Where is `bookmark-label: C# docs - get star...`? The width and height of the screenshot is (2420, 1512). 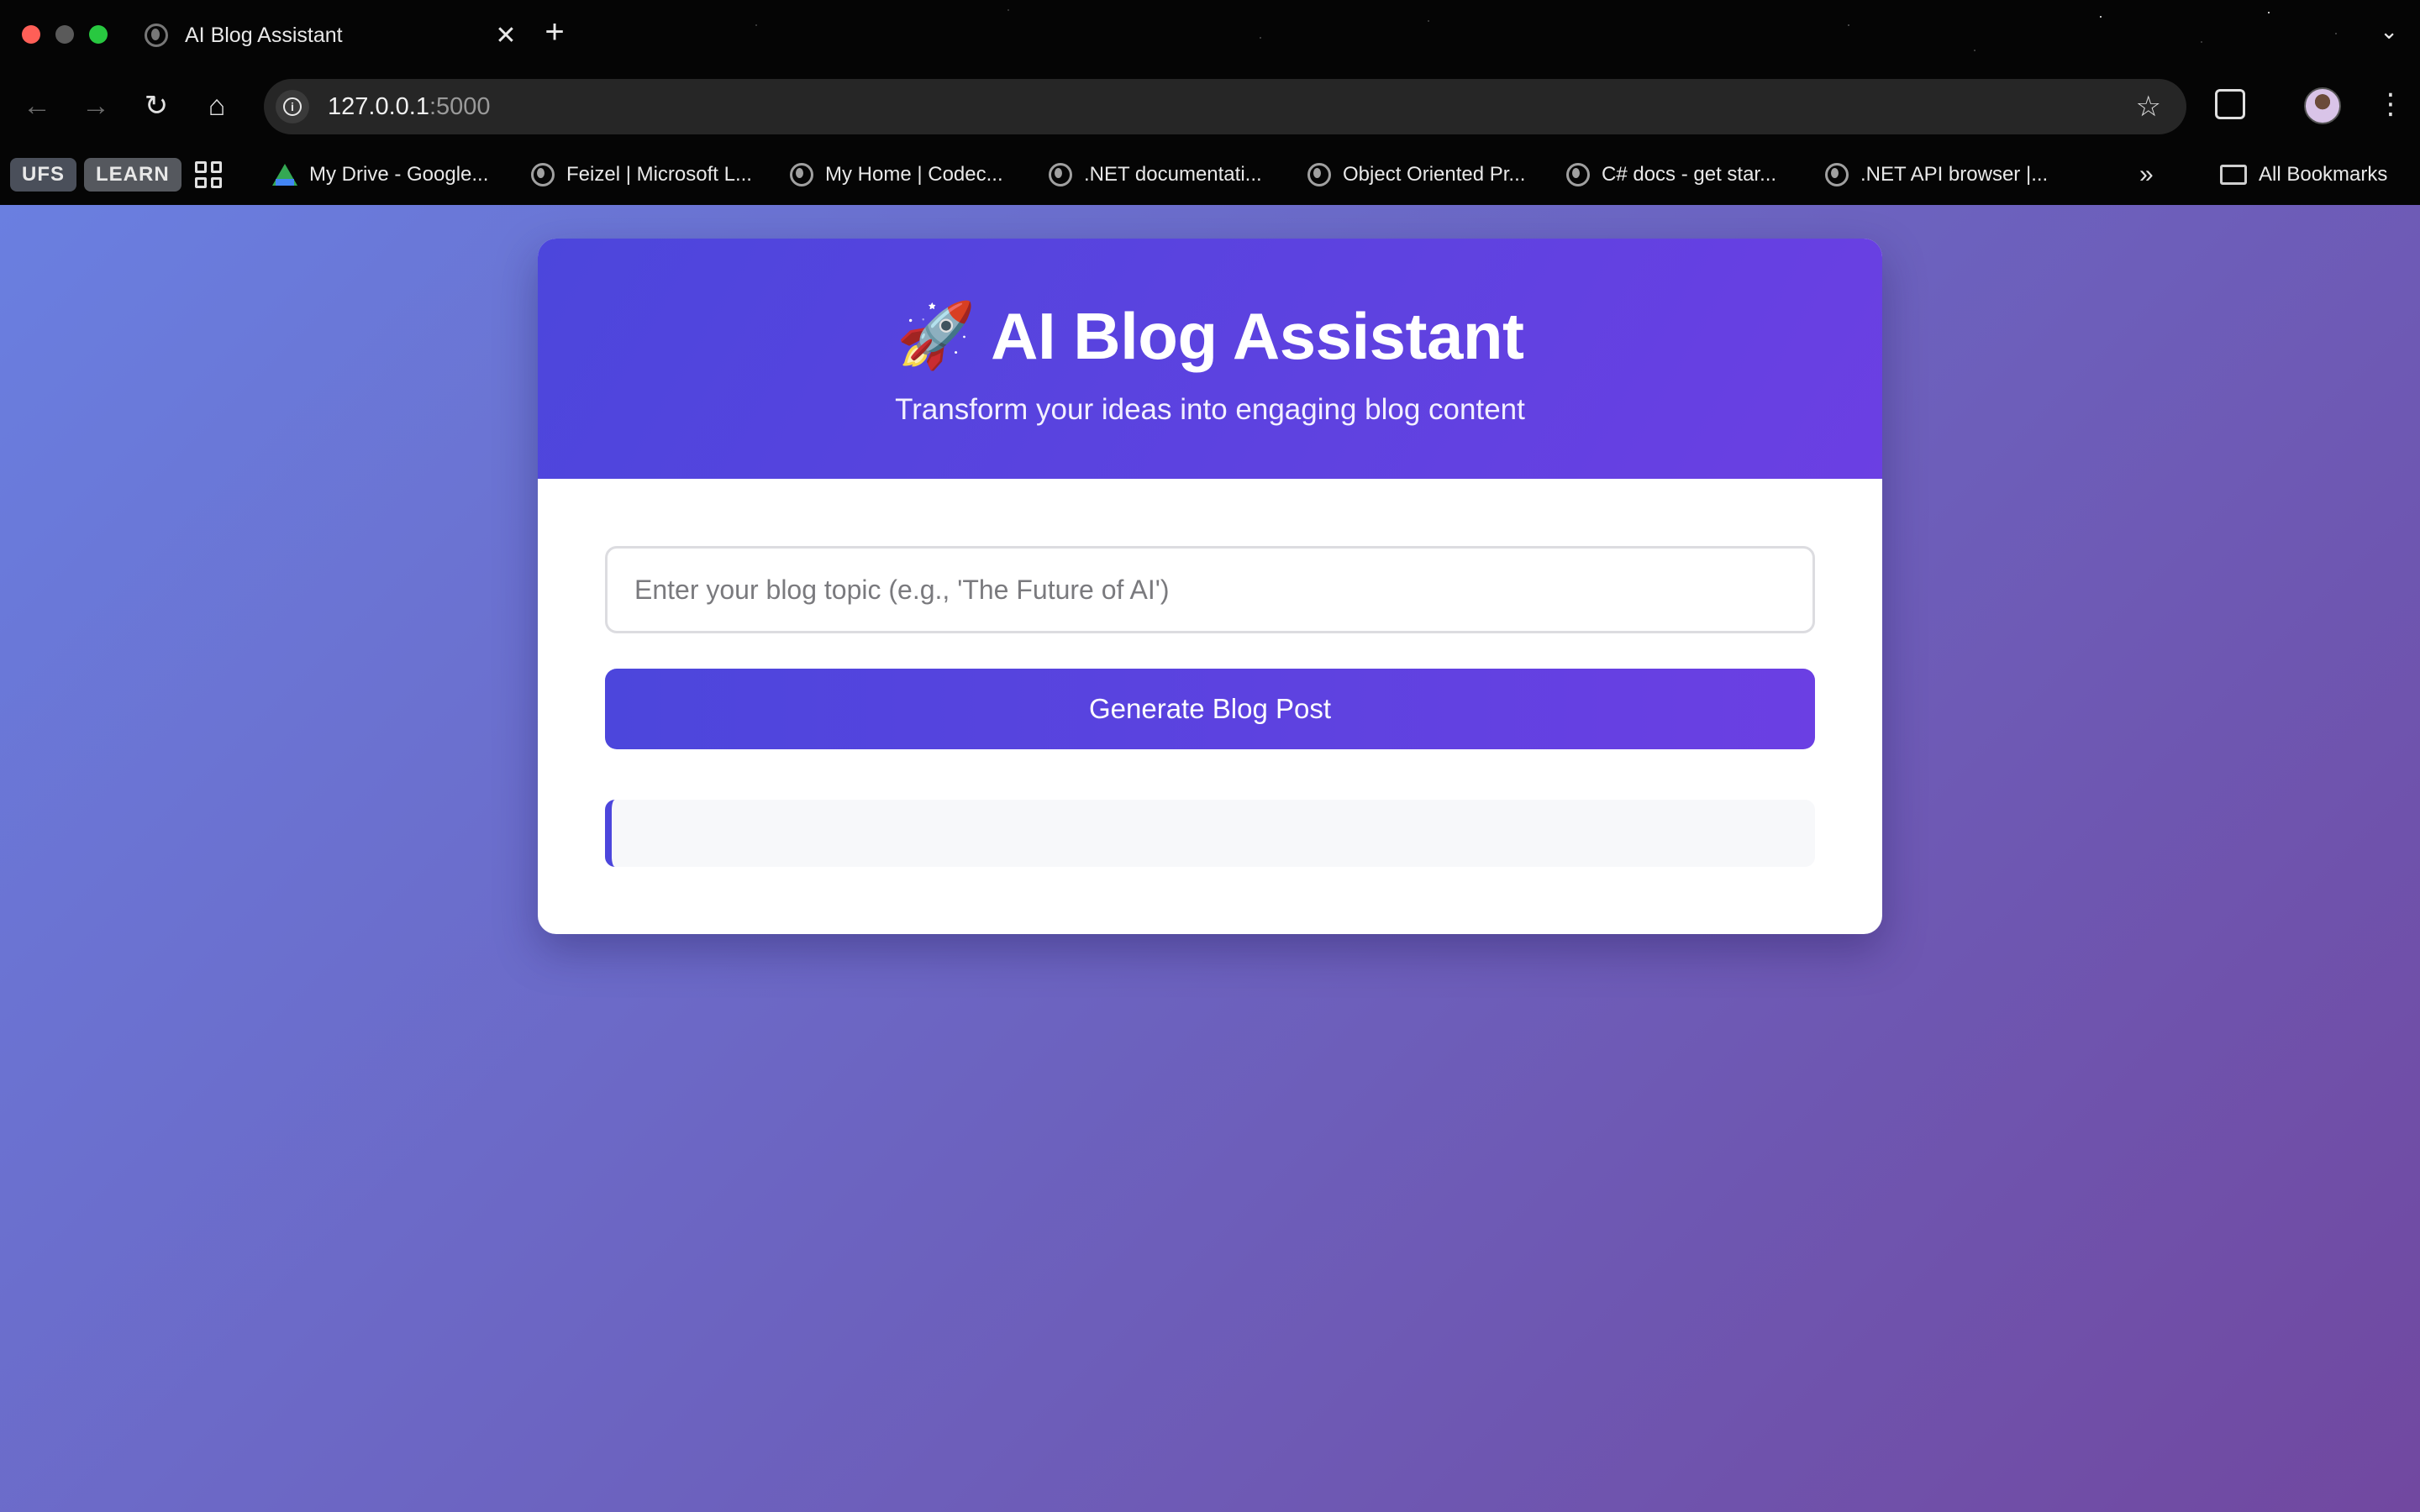
bookmark-label: C# docs - get star... is located at coordinates (1689, 174).